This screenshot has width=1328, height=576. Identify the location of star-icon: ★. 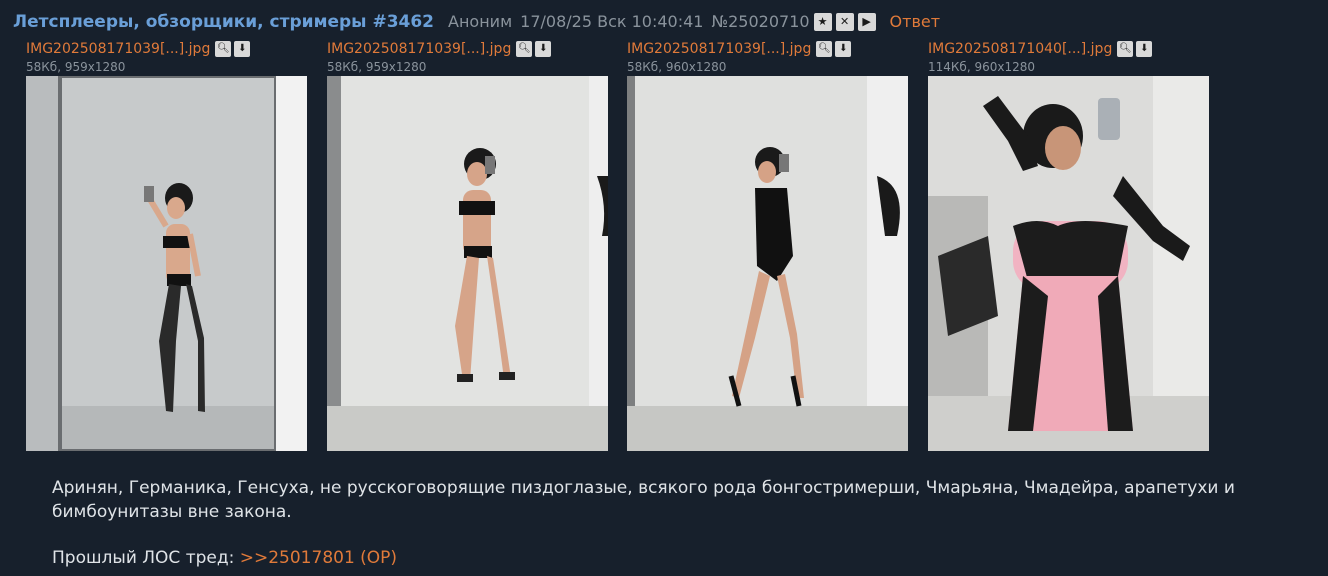
(822, 22).